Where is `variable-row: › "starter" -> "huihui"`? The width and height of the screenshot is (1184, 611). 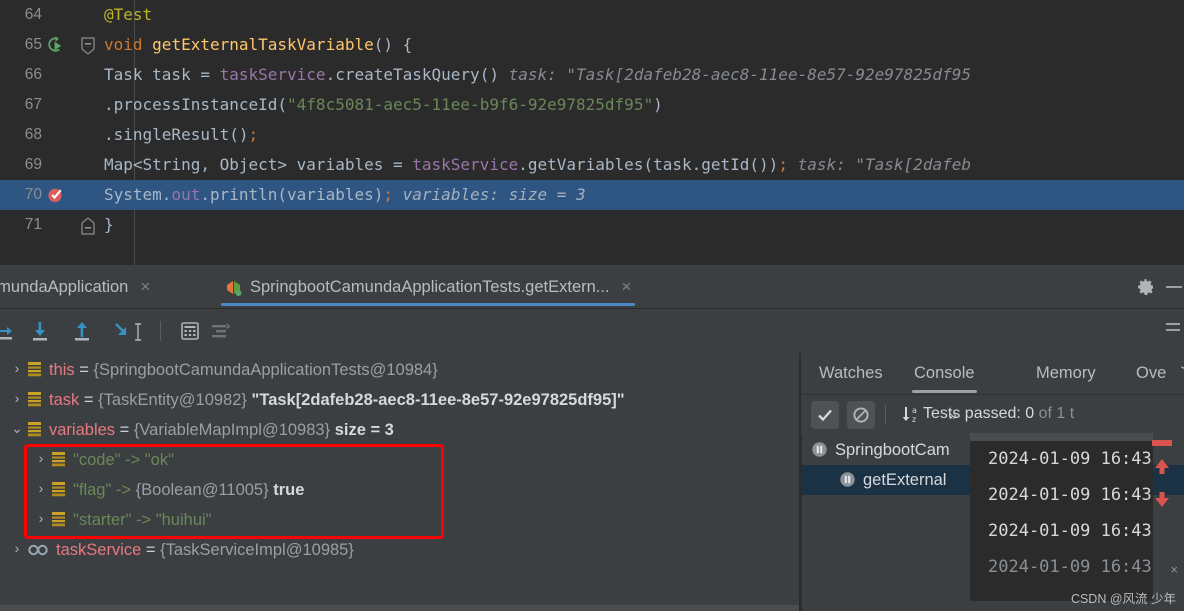 variable-row: › "starter" -> "huihui" is located at coordinates (400, 518).